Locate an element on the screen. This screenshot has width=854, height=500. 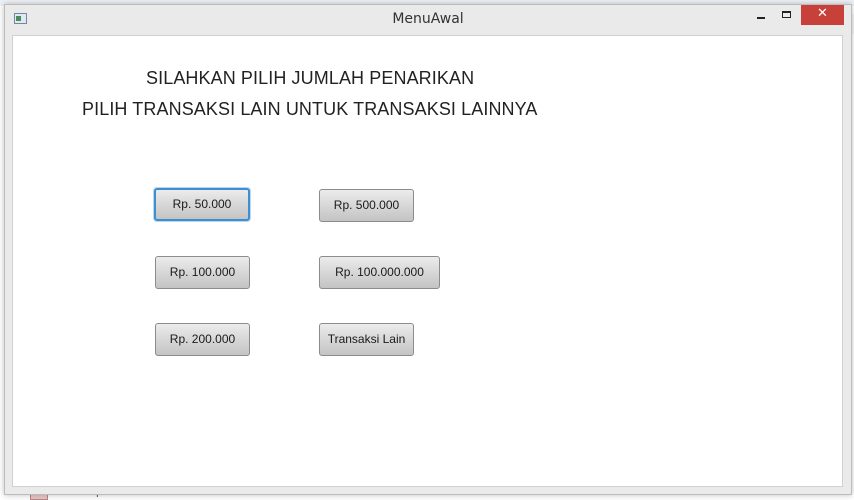
close-icon: ✕ is located at coordinates (822, 13).